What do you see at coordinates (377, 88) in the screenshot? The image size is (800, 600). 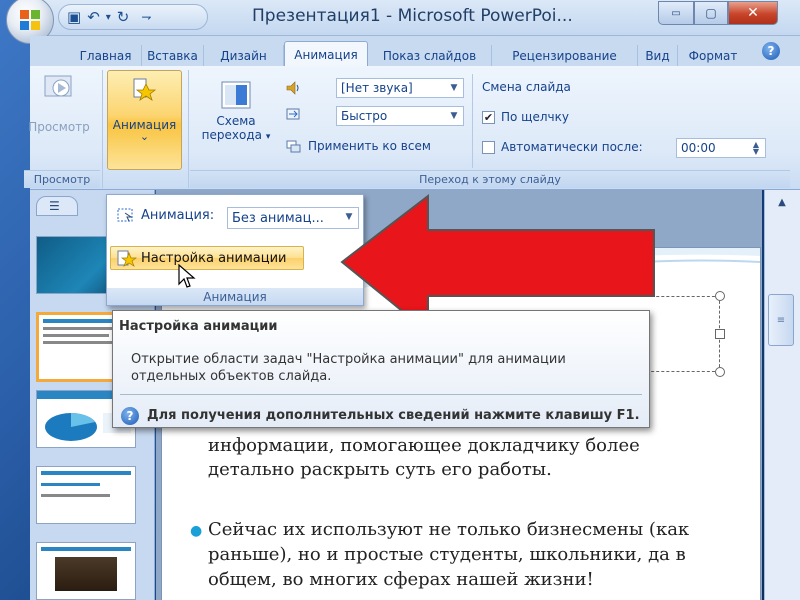 I see `sound-combo-value: [Нет звука]` at bounding box center [377, 88].